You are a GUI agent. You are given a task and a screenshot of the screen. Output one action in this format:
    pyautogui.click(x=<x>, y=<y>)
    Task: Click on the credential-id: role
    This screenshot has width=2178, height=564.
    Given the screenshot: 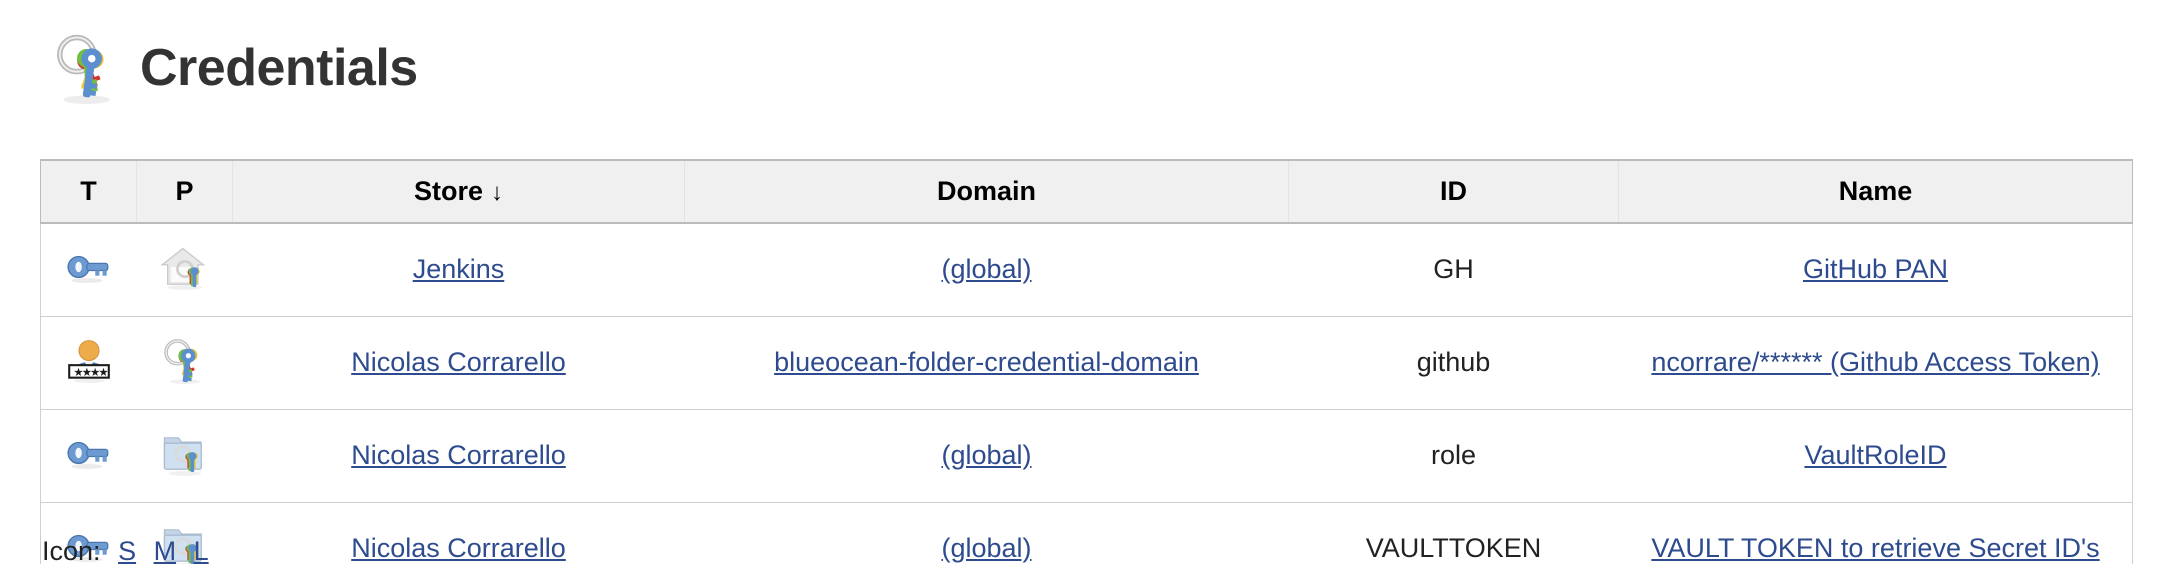 What is the action you would take?
    pyautogui.click(x=1453, y=455)
    